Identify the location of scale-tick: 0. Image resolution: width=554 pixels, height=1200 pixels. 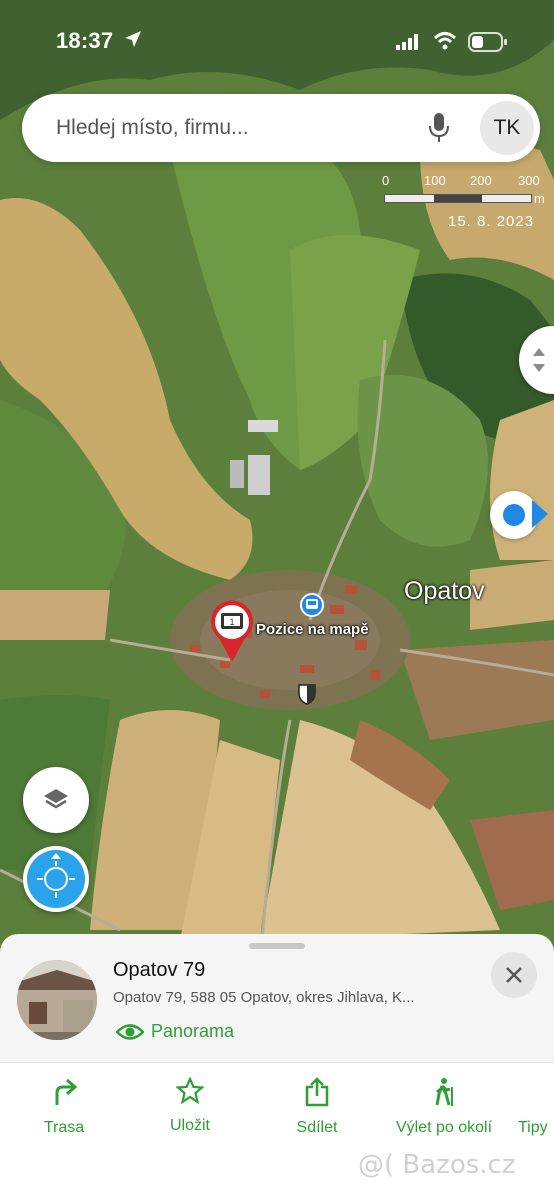
(386, 180).